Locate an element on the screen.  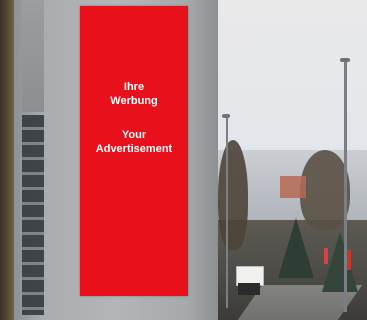
tower-facade-strip is located at coordinates (33, 56).